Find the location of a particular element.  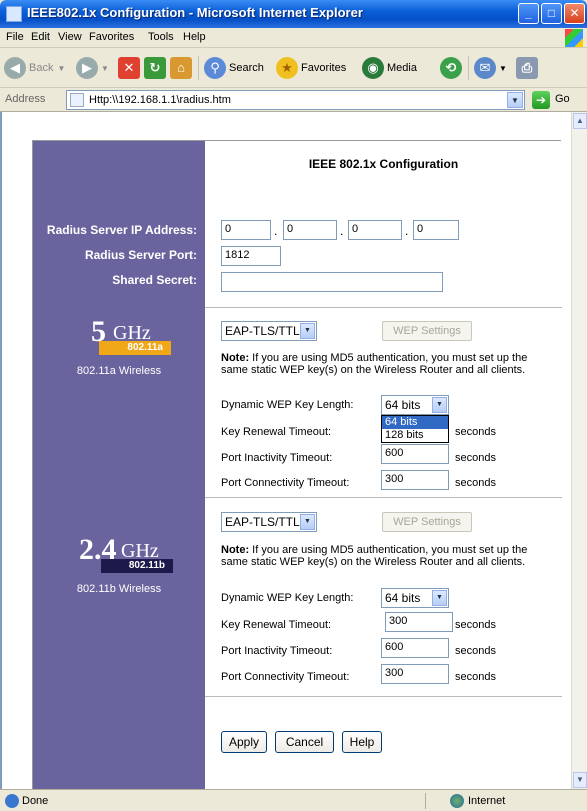

forward-dropdown-icon: ▼ is located at coordinates (105, 68).